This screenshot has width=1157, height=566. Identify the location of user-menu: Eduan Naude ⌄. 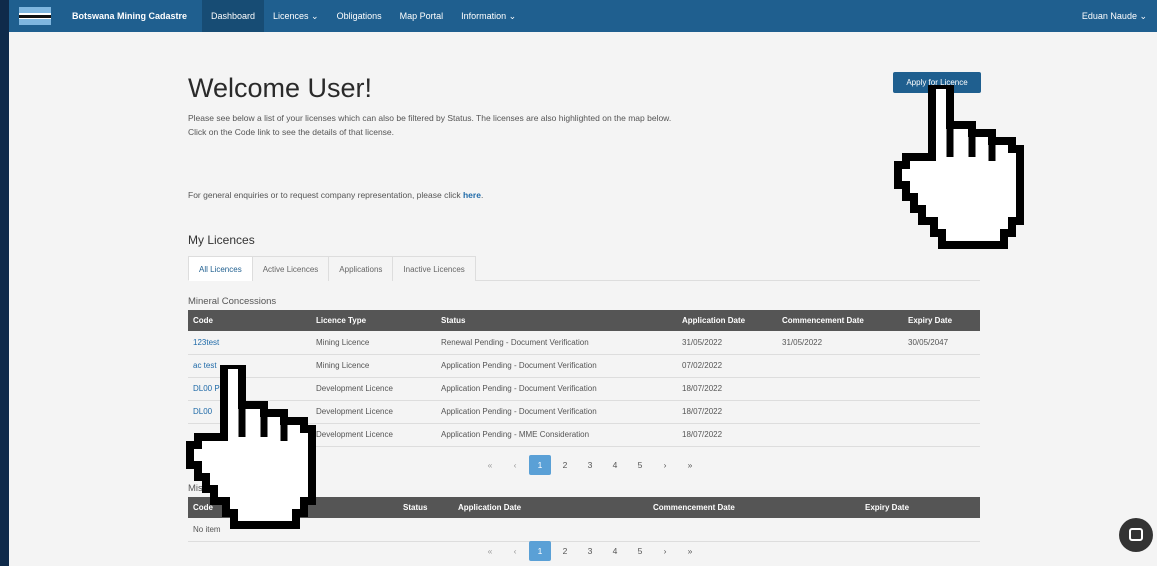
(1114, 16).